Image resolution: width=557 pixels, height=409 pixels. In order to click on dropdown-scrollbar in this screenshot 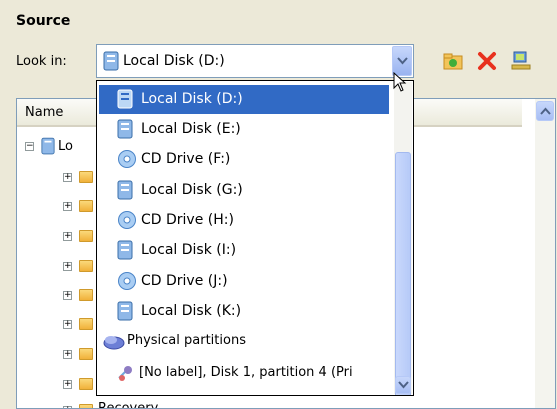, I will do `click(403, 238)`.